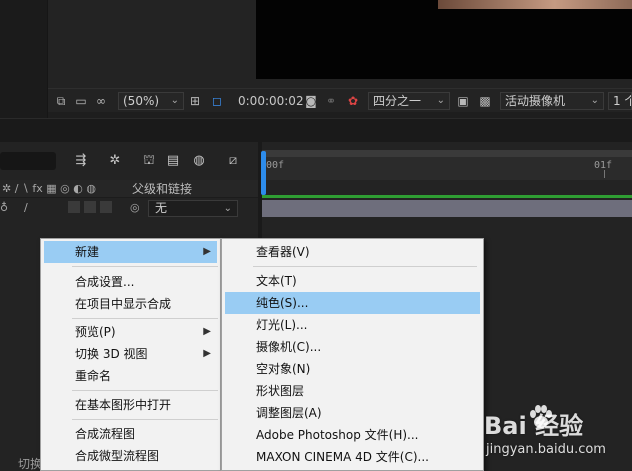 This screenshot has height=471, width=632. I want to click on menu-item-label: 新建, so click(87, 252).